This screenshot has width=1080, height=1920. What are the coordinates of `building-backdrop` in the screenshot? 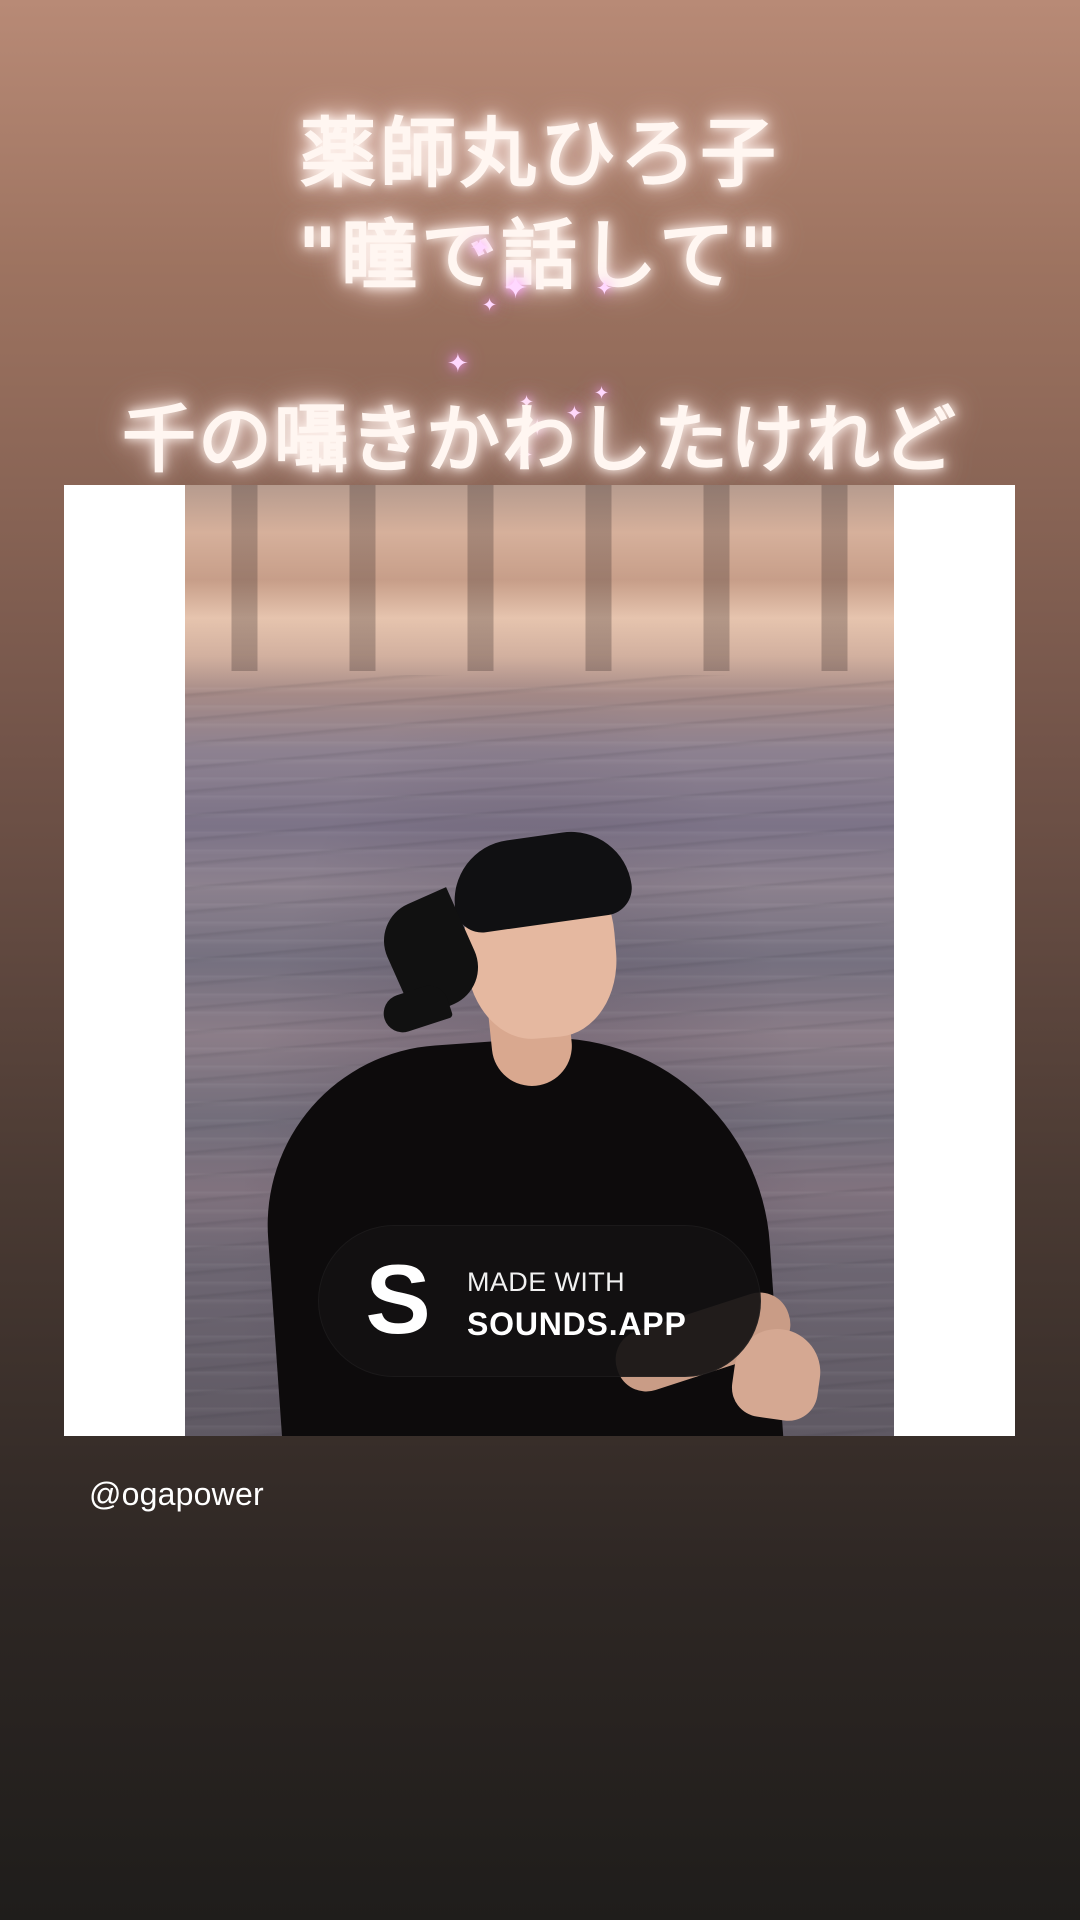 It's located at (539, 578).